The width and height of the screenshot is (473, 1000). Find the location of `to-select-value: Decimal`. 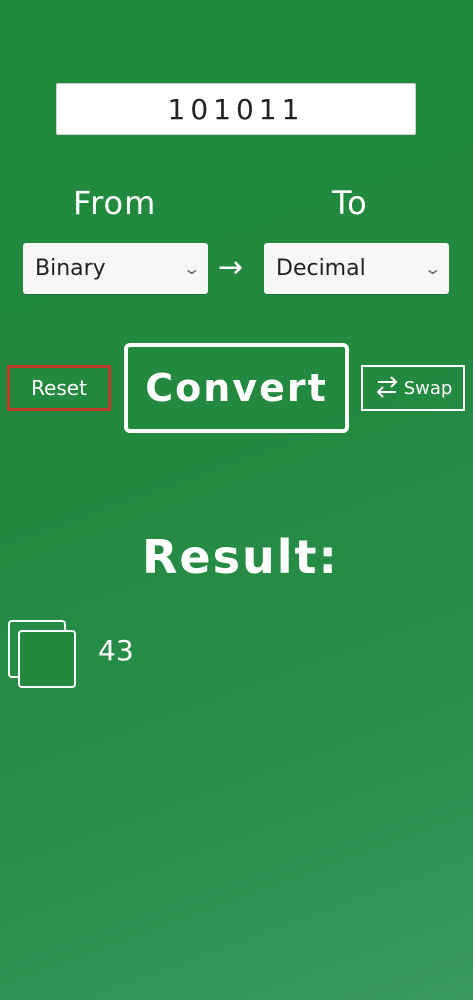

to-select-value: Decimal is located at coordinates (321, 268).